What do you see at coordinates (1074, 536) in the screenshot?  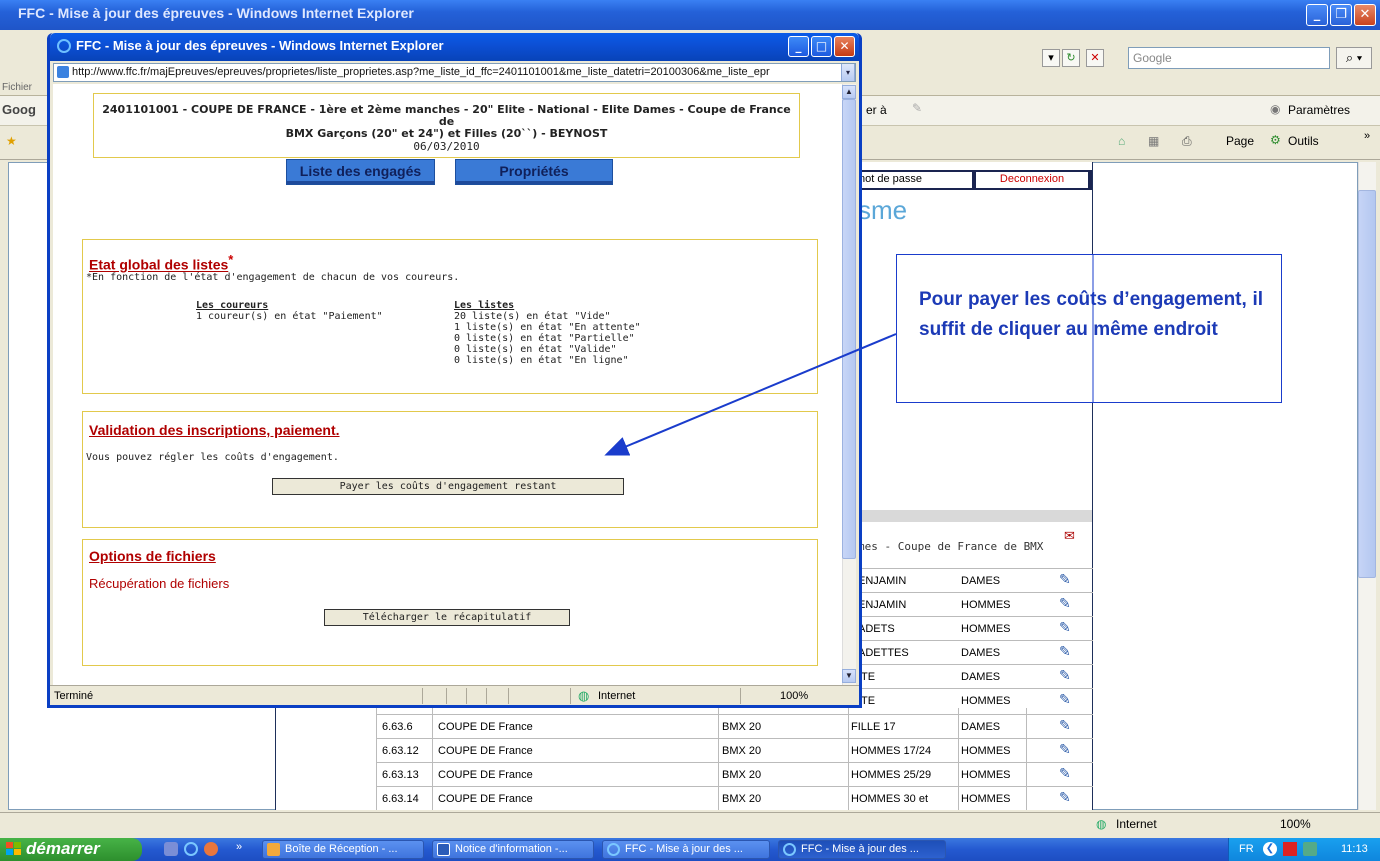 I see `mail-icon: ✉` at bounding box center [1074, 536].